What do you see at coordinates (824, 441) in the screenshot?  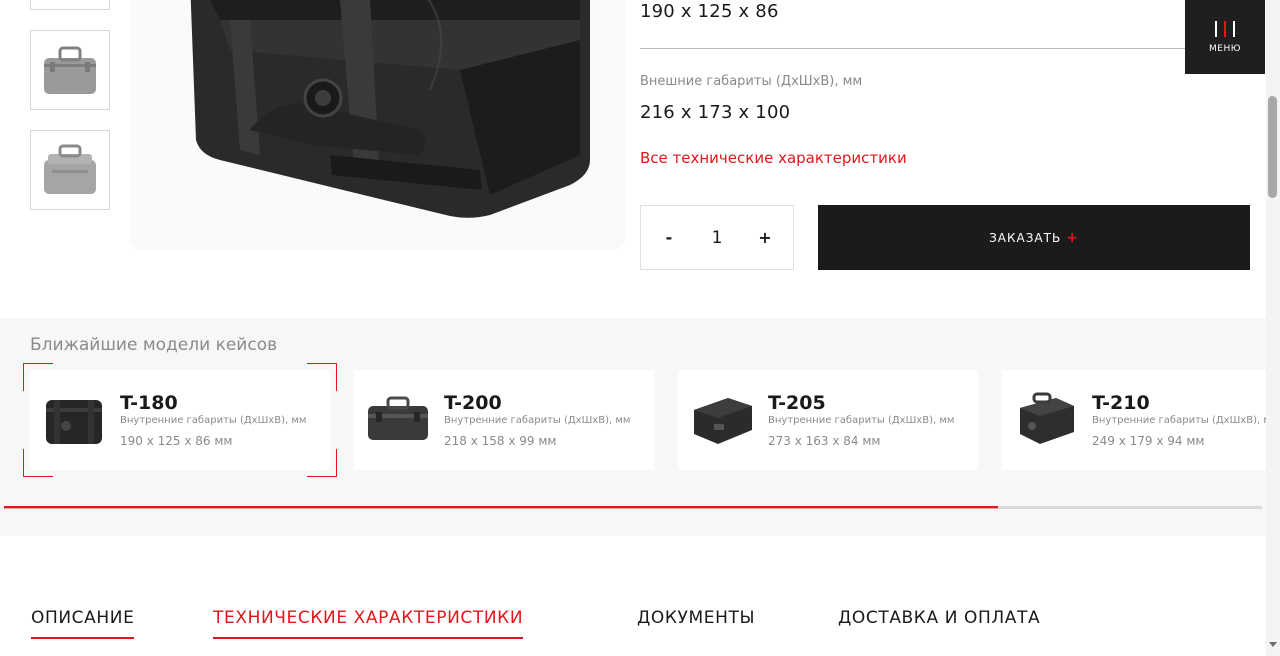 I see `model-dimensions-value: 273 x 163 x 84 мм` at bounding box center [824, 441].